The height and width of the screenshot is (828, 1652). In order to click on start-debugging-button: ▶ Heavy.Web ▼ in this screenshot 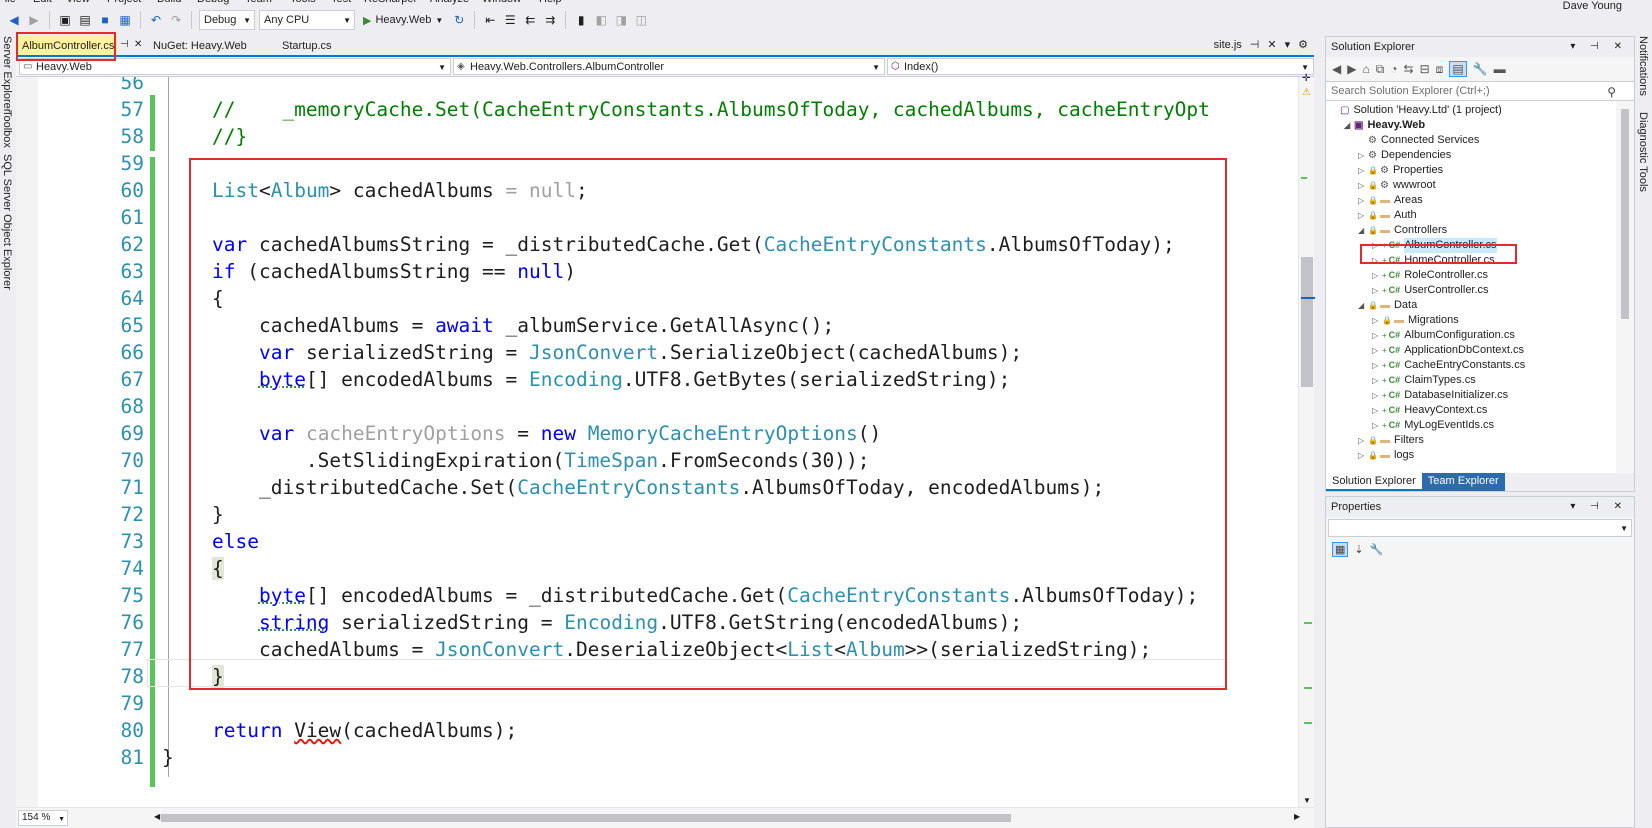, I will do `click(403, 20)`.